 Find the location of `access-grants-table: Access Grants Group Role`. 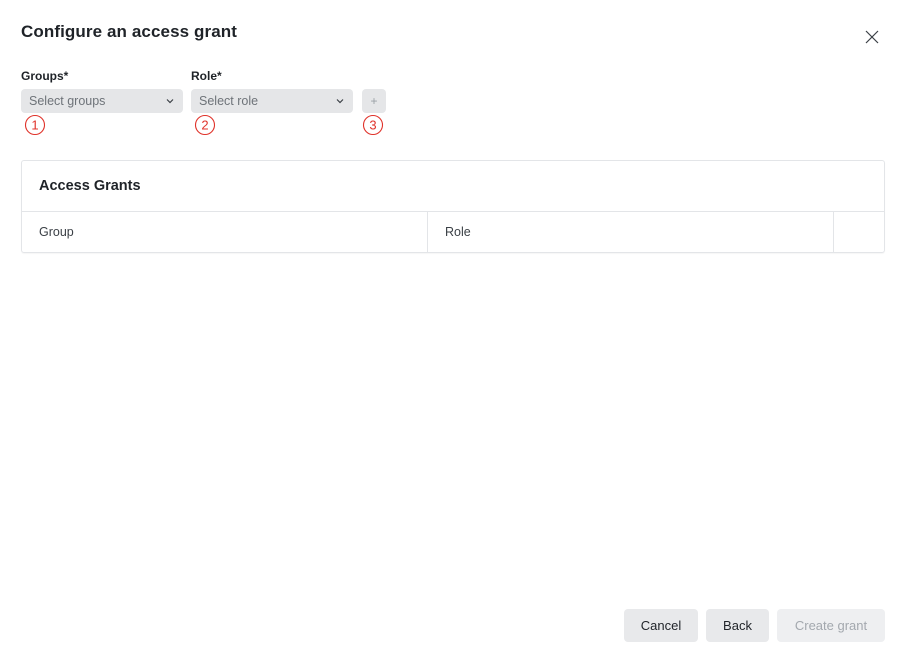

access-grants-table: Access Grants Group Role is located at coordinates (453, 206).